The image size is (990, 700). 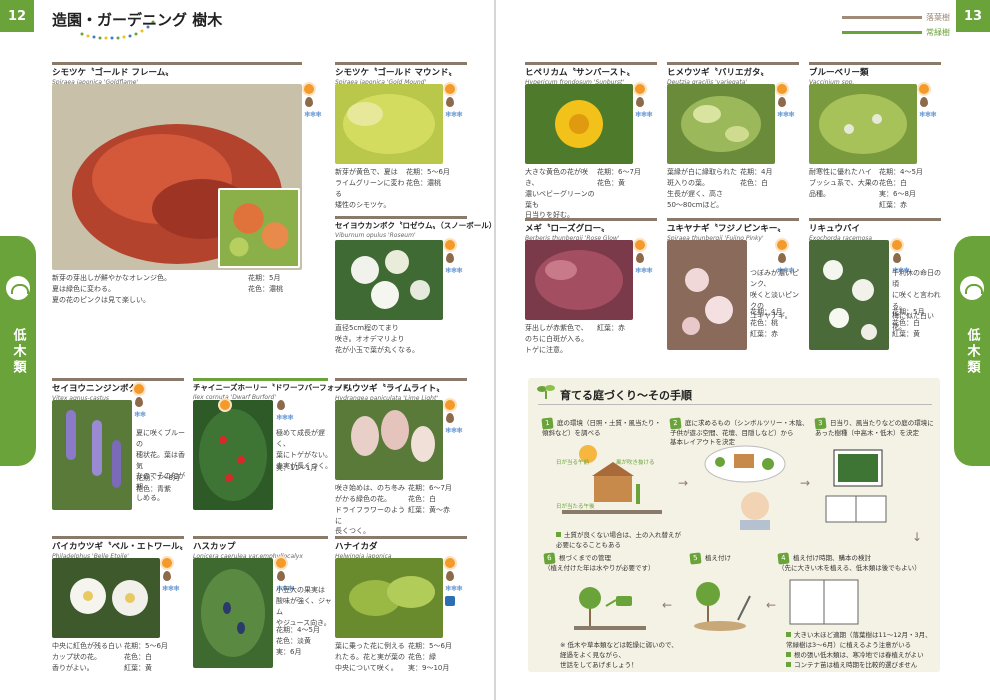 I want to click on plant-photo-hypericum, so click(x=579, y=124).